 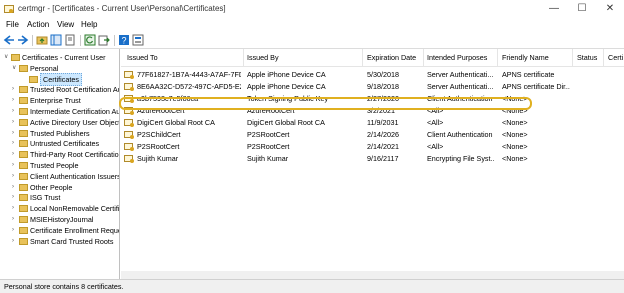 I want to click on show-hide-tree-icon, so click(x=56, y=40).